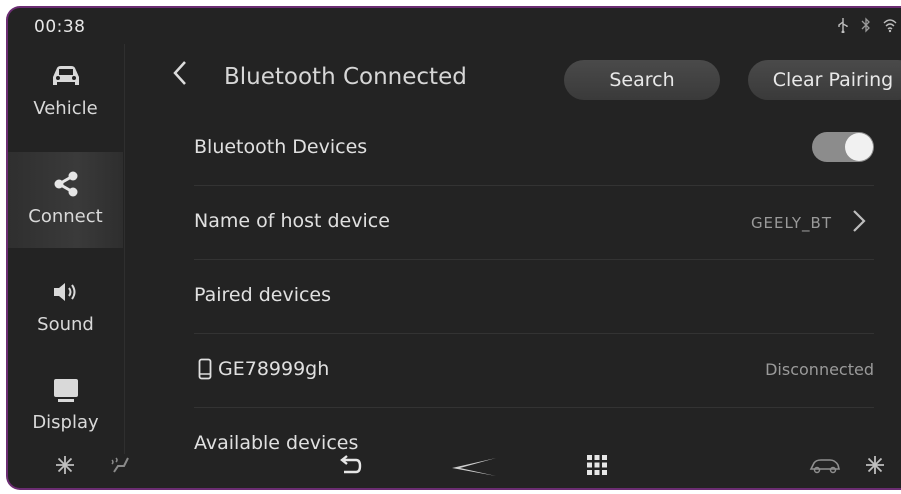 This screenshot has height=494, width=901. Describe the element at coordinates (825, 467) in the screenshot. I see `car-climate-icon` at that location.